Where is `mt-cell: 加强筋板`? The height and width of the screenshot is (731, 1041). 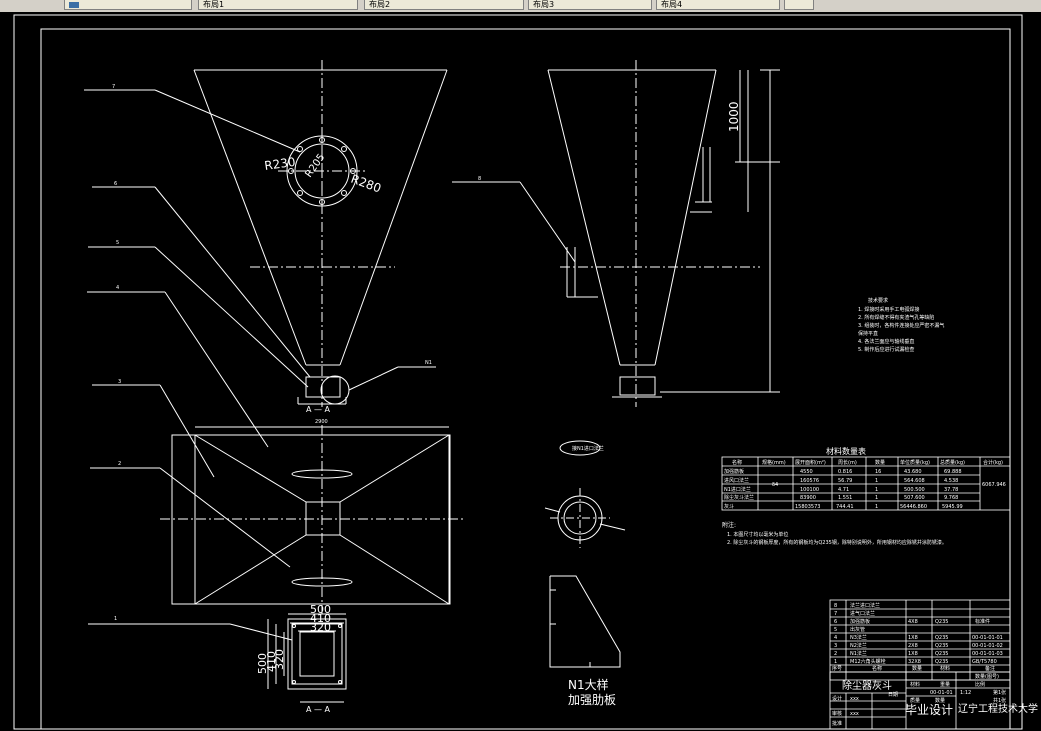 mt-cell: 加强筋板 is located at coordinates (734, 471).